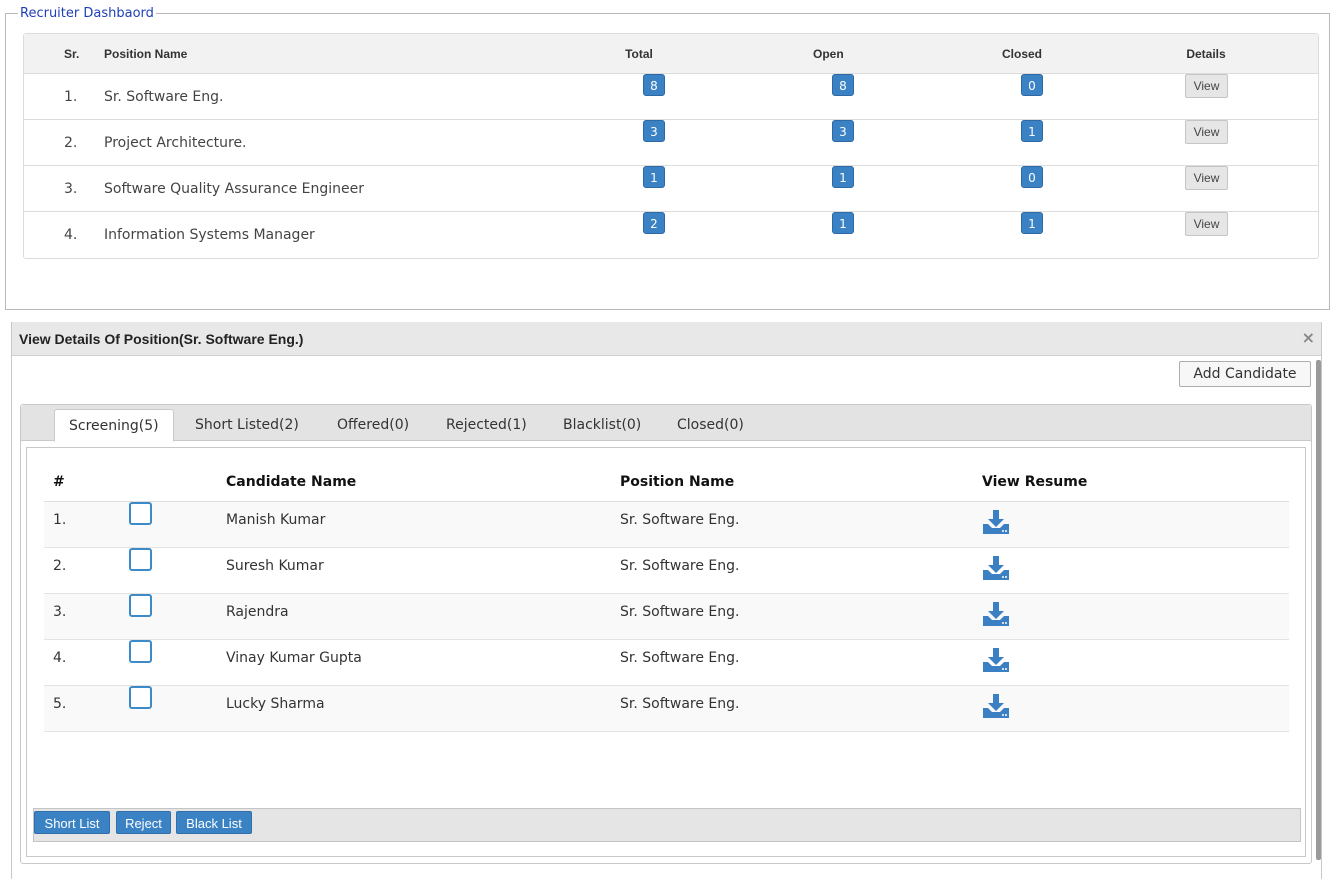 The image size is (1341, 879). What do you see at coordinates (209, 235) in the screenshot?
I see `row-position-name: Information Systems Manager` at bounding box center [209, 235].